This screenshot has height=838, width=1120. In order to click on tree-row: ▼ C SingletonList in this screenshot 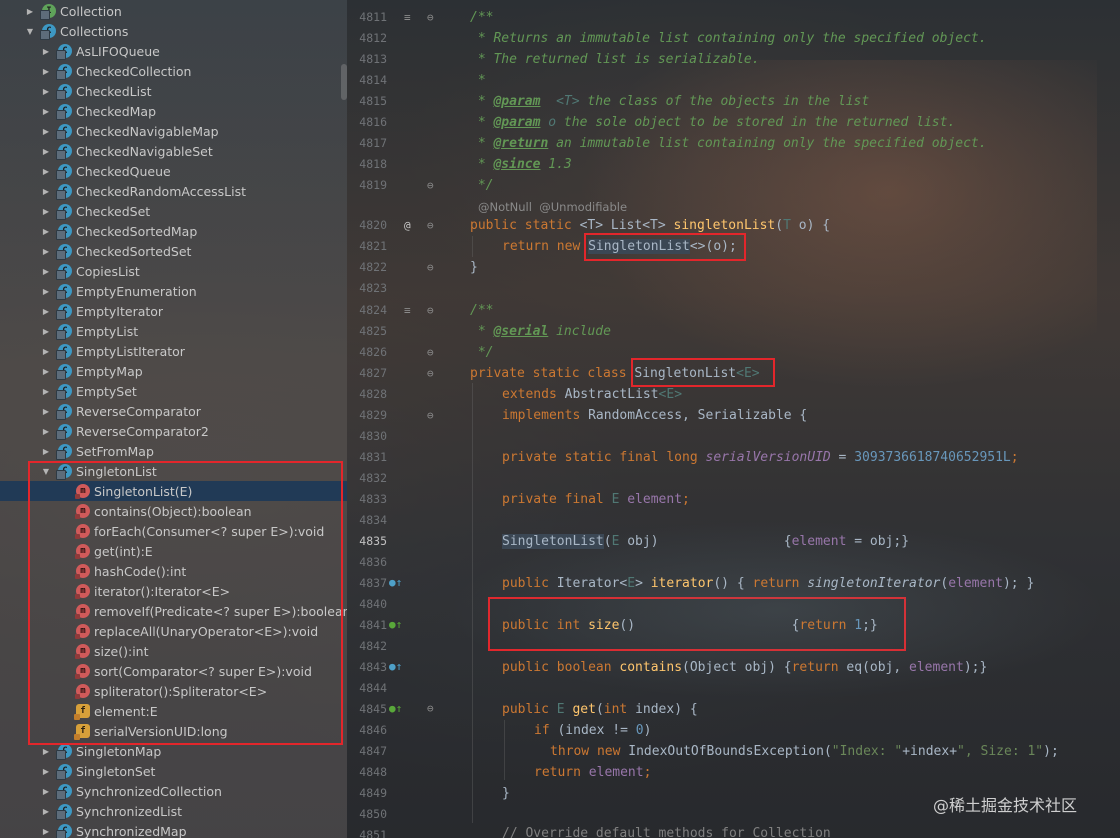, I will do `click(173, 471)`.